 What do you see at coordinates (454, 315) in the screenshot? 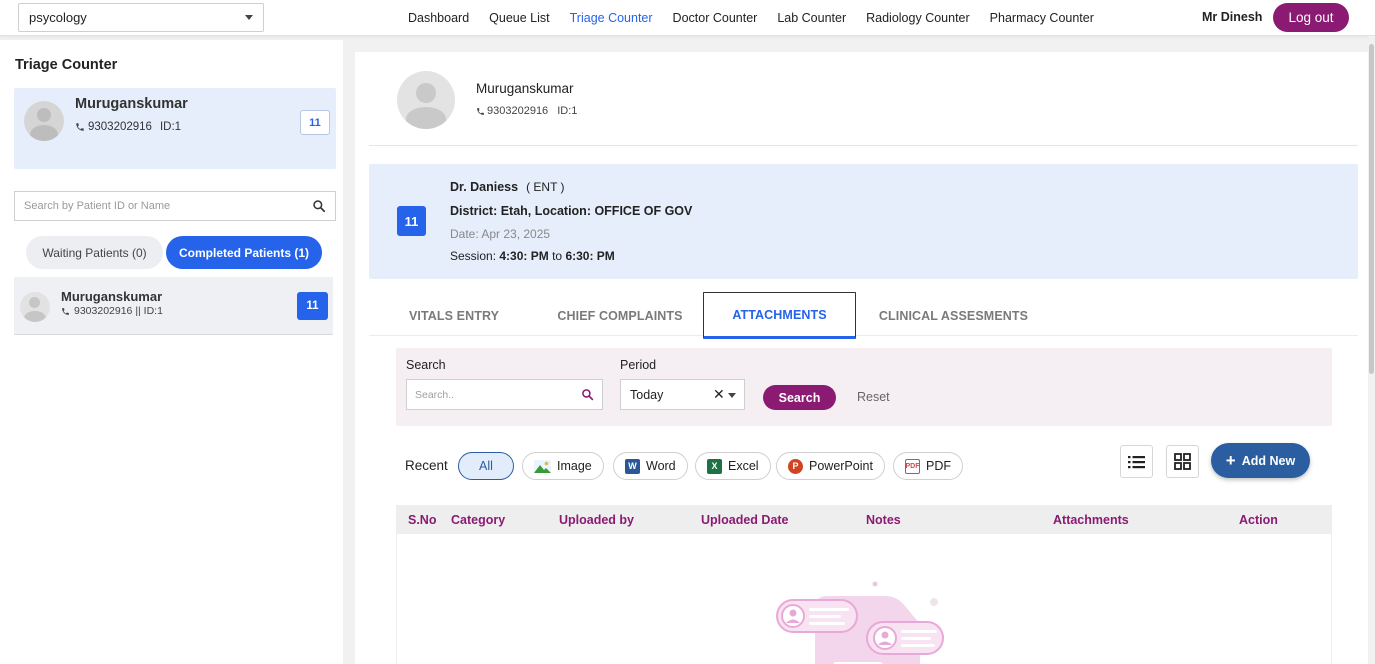
I see `tab-vitals-entry: VITALS ENTRY` at bounding box center [454, 315].